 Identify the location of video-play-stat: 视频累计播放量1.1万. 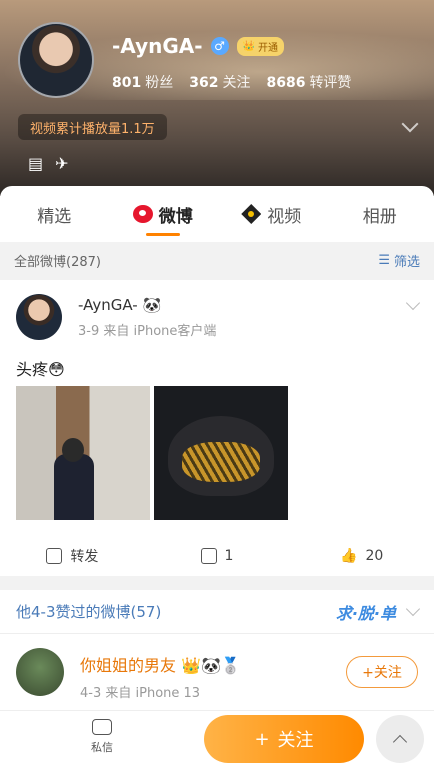
(92, 127).